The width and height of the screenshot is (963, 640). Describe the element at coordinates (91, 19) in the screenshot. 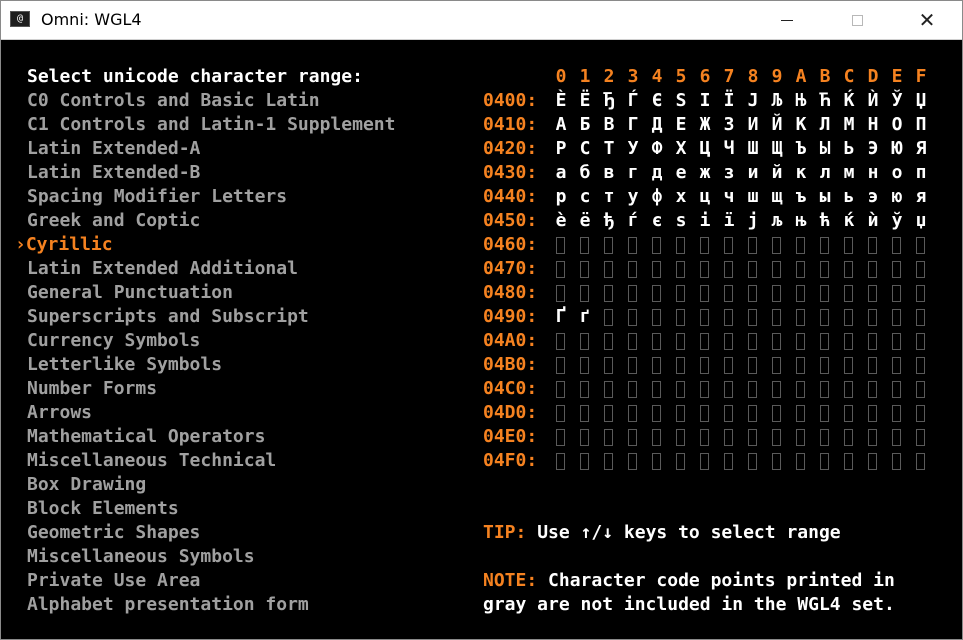

I see `window-title: Omni: WGL4` at that location.